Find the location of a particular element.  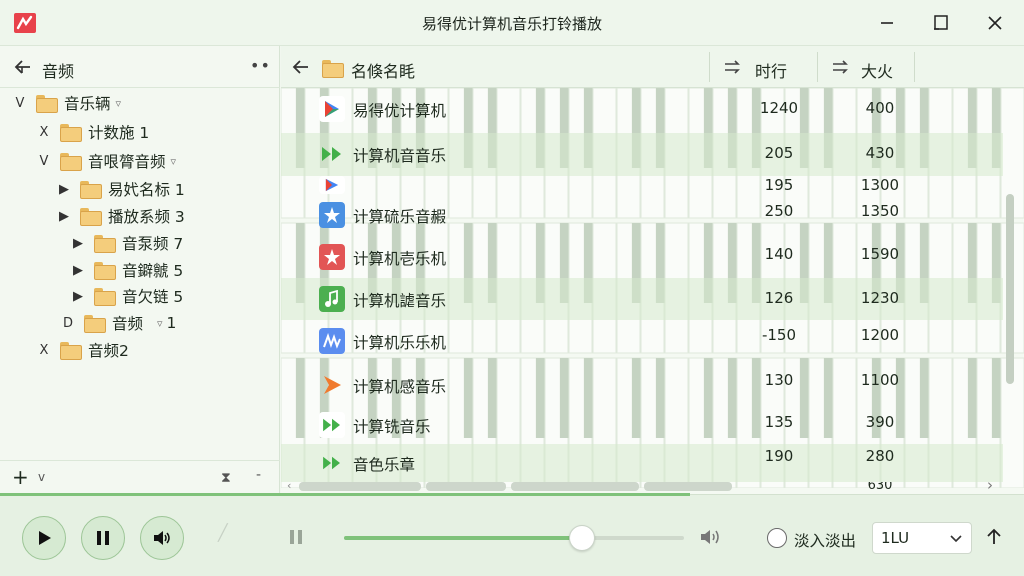

table-row: 计算机乐乐机 -150 1200 is located at coordinates (642, 341).